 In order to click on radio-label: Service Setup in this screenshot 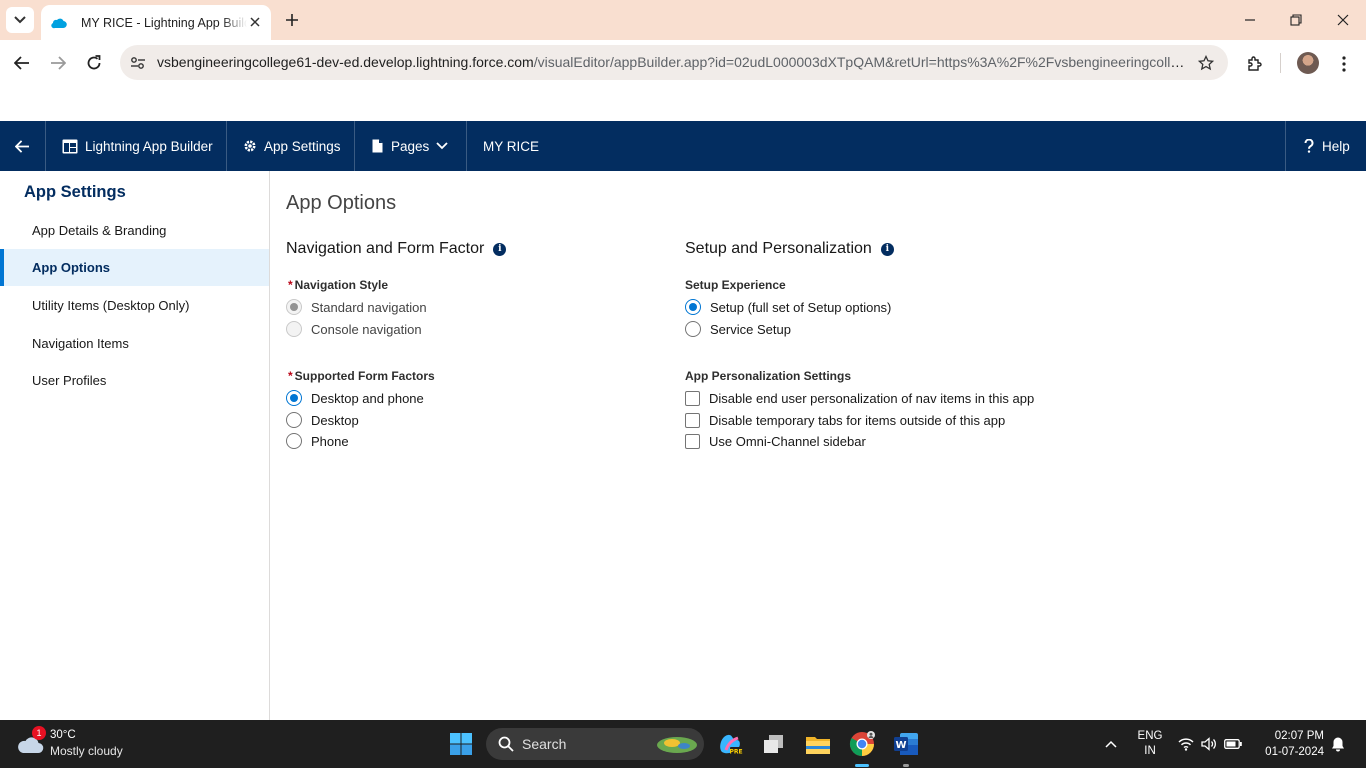, I will do `click(750, 329)`.